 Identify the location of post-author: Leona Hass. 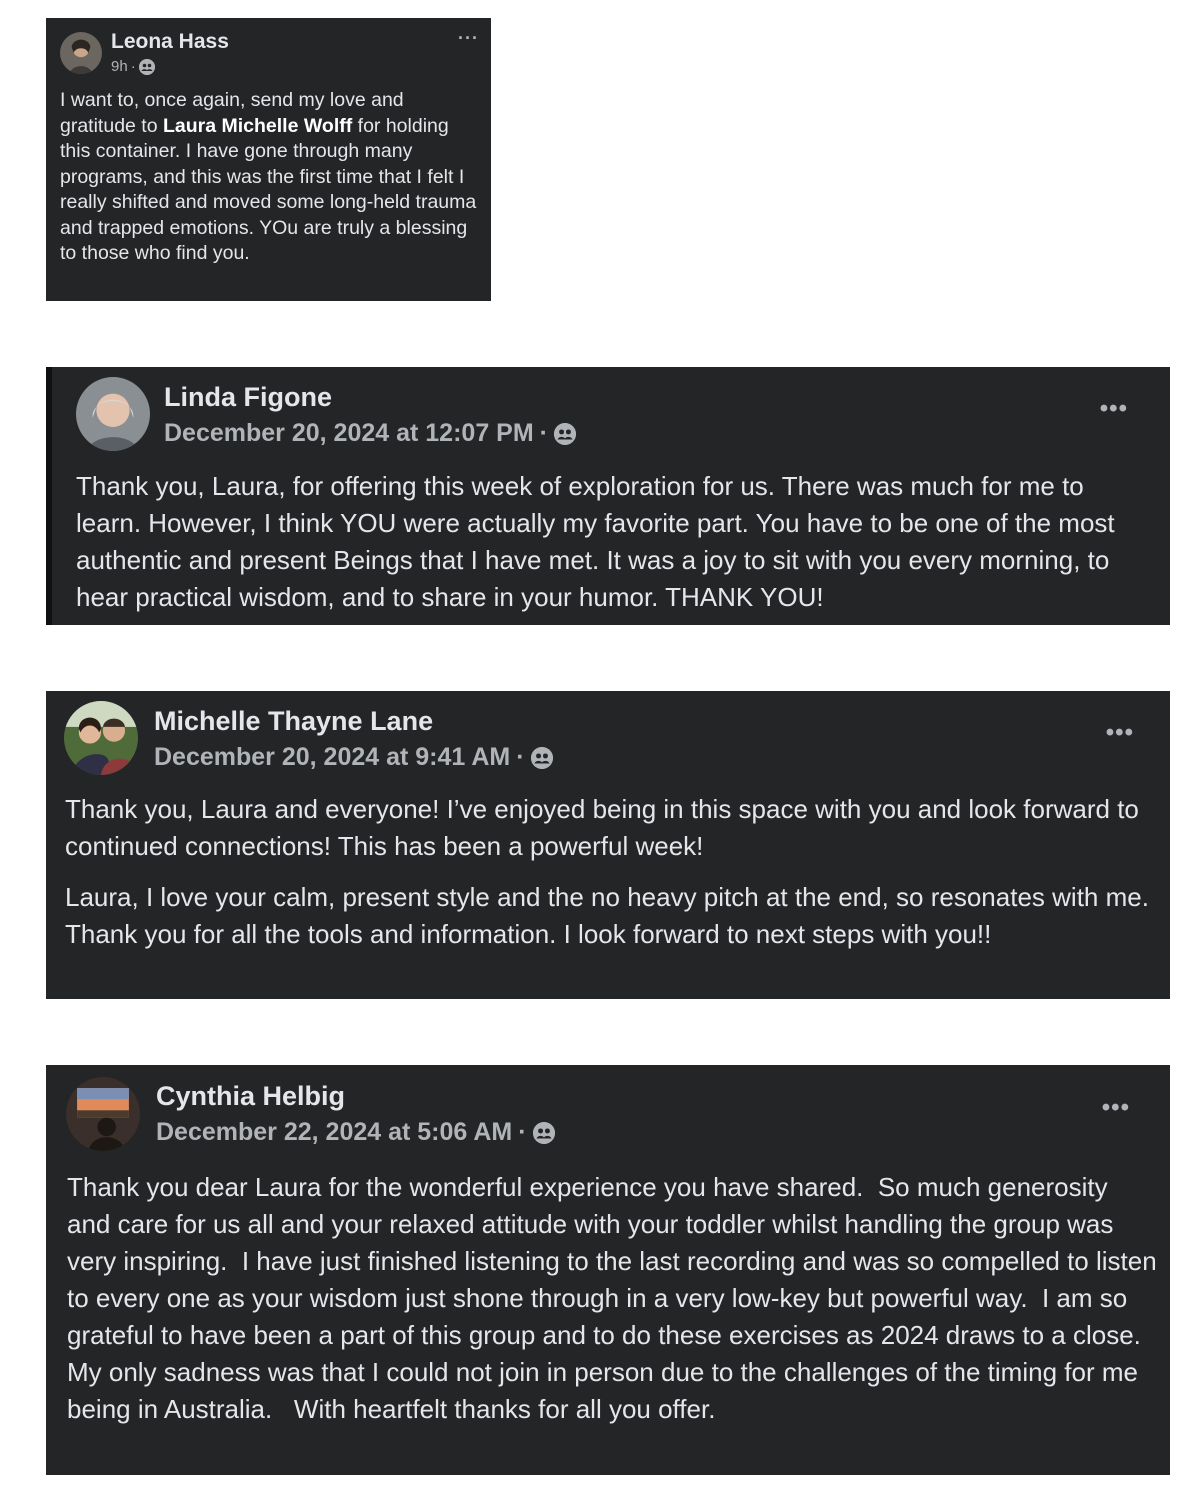
(170, 42).